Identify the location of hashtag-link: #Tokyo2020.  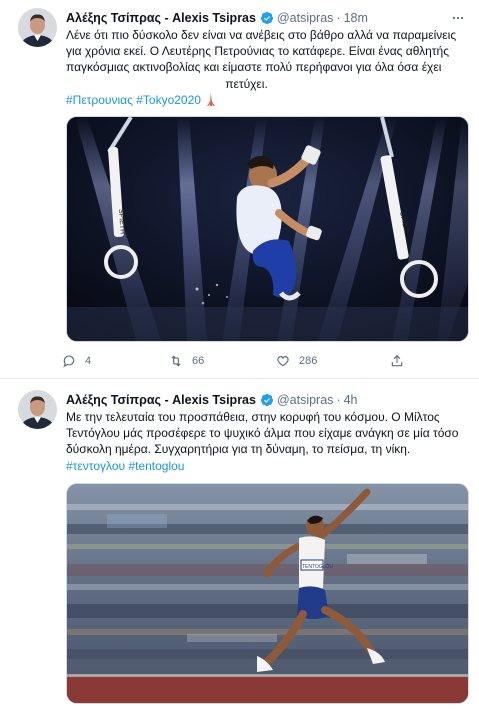
(168, 100).